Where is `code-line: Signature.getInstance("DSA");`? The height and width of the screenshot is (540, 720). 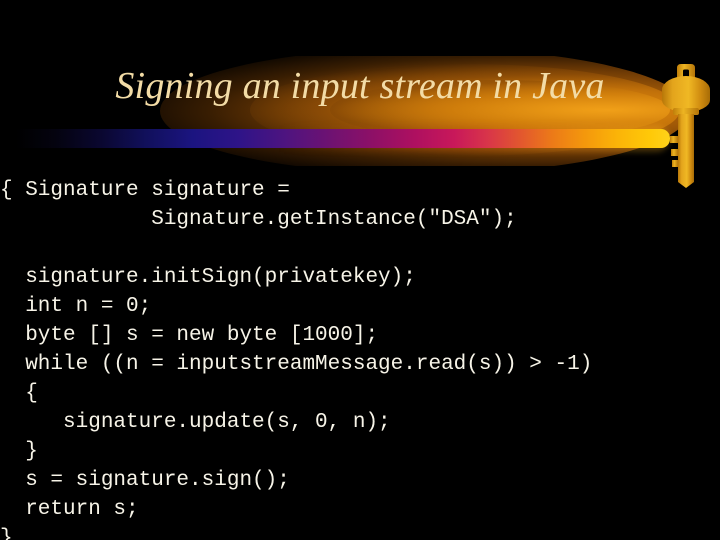 code-line: Signature.getInstance("DSA"); is located at coordinates (258, 219).